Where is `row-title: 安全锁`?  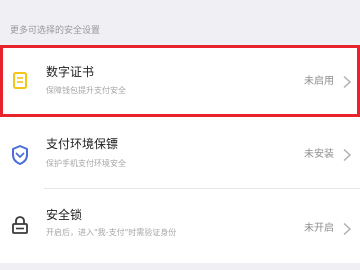 row-title: 安全锁 is located at coordinates (64, 215).